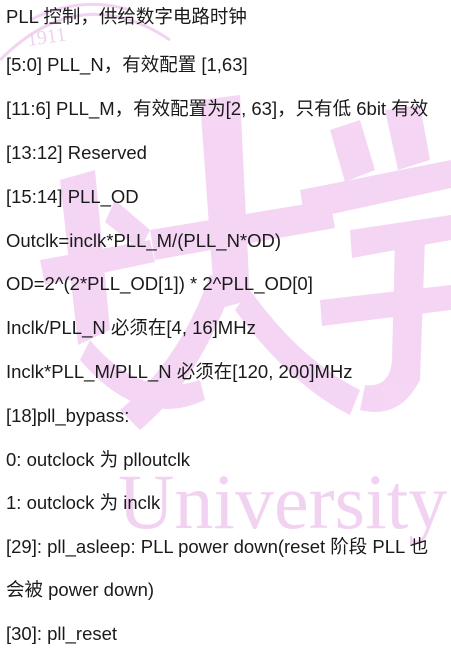  Describe the element at coordinates (159, 283) in the screenshot. I see `doc-line-7: OD=2^(2*PLL_OD[1]) * 2^PLL_OD[0]` at that location.